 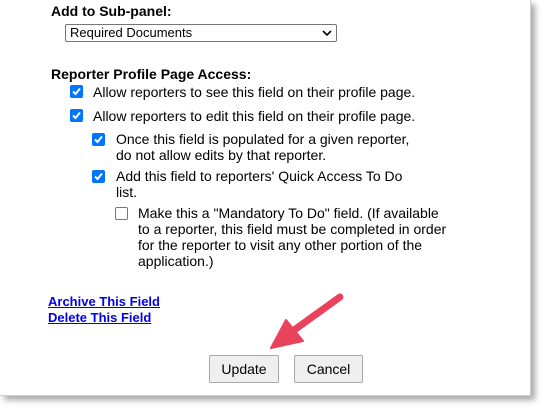 I want to click on cancel-button: Cancel, so click(x=328, y=369).